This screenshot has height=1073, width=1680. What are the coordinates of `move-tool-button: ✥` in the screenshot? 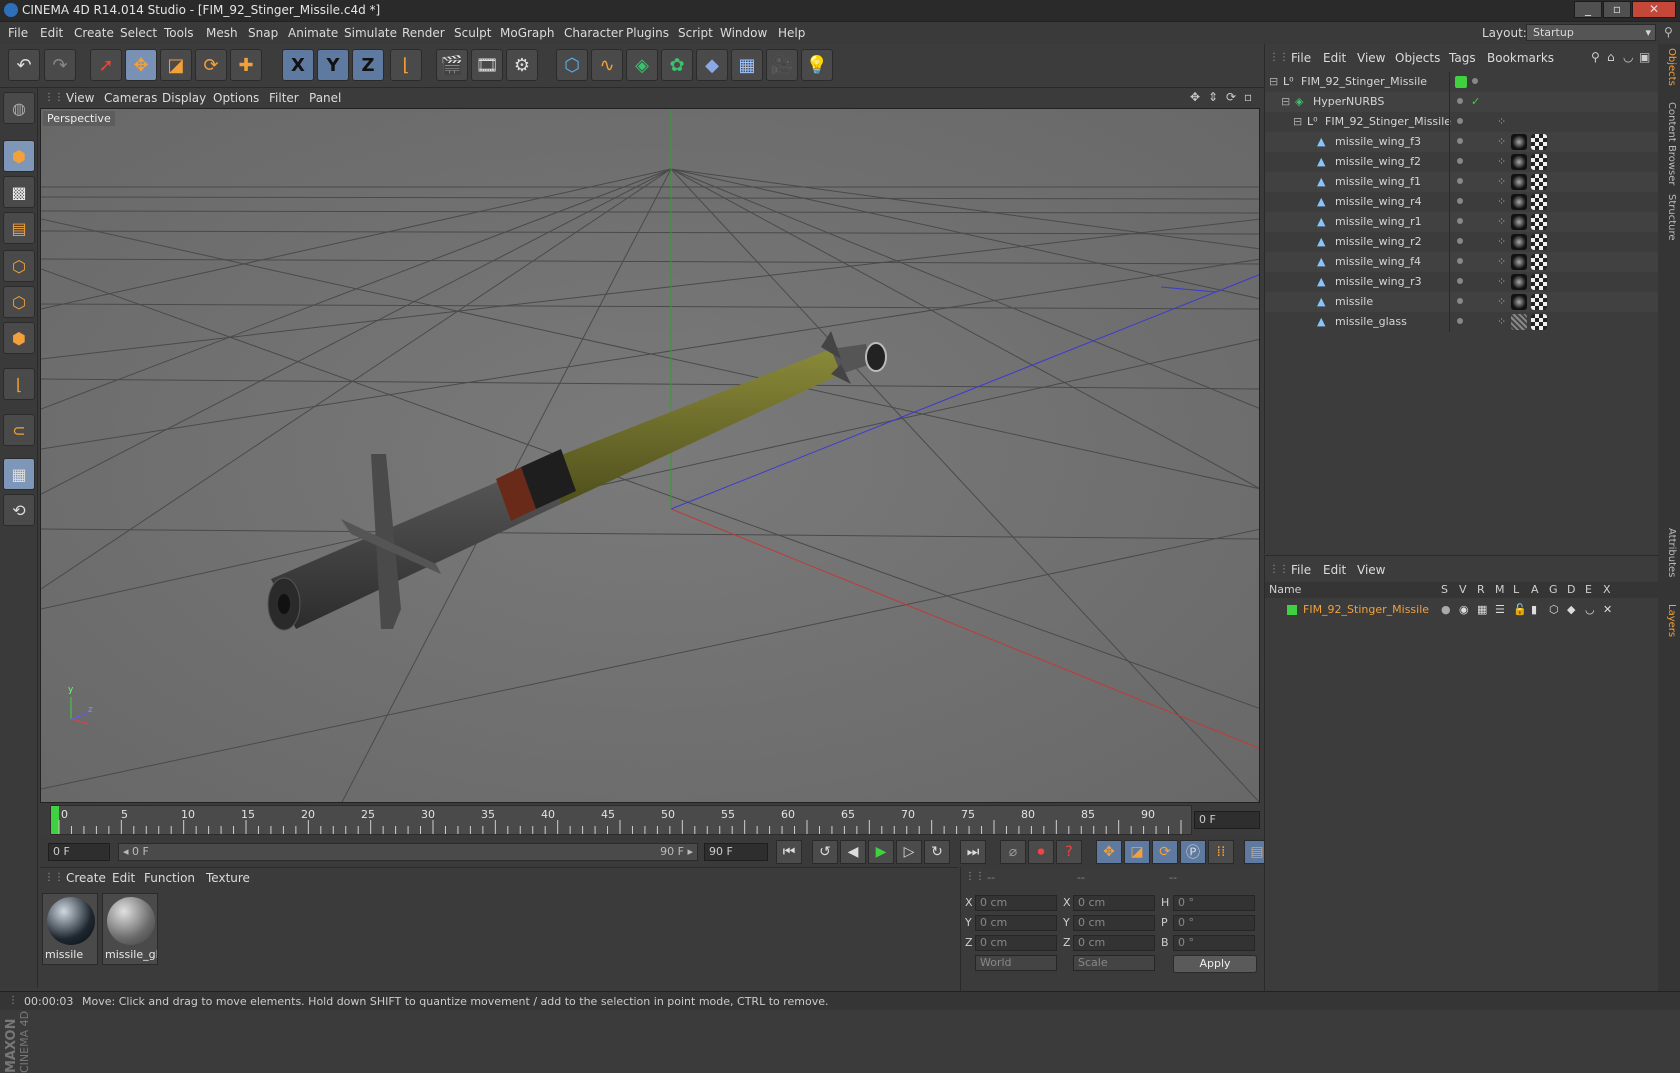 It's located at (141, 65).